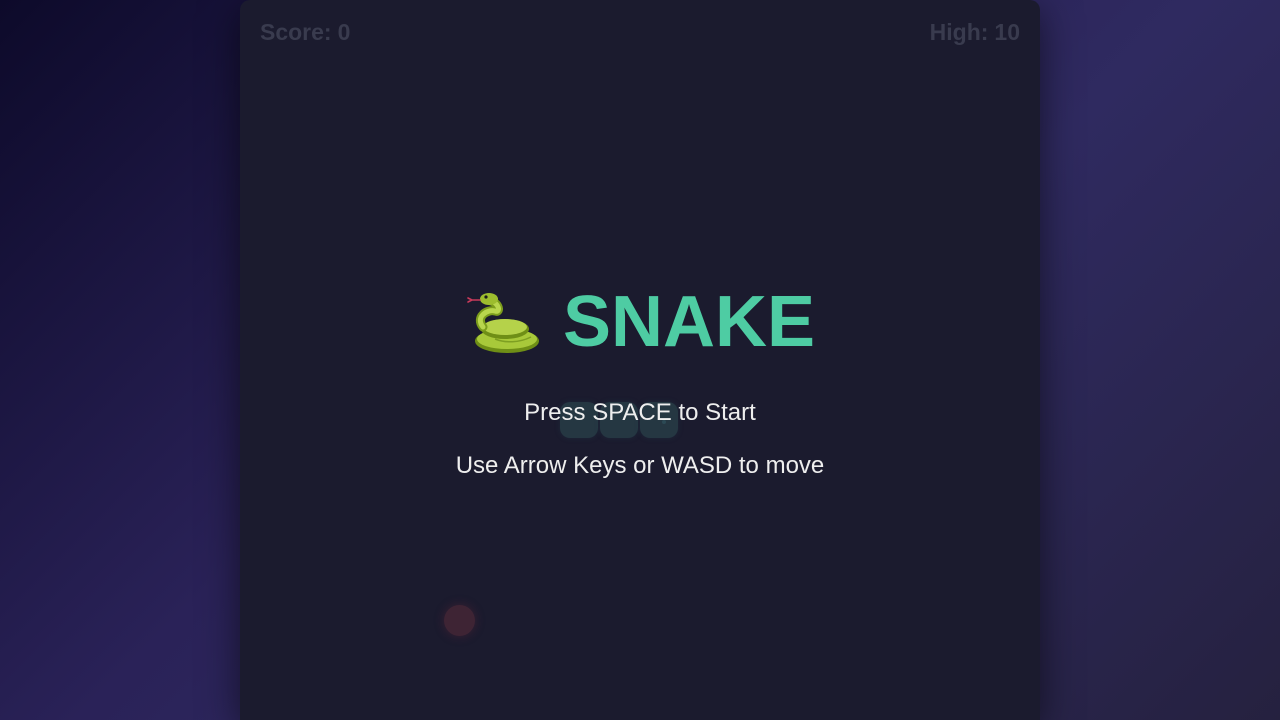 The height and width of the screenshot is (720, 1280). Describe the element at coordinates (689, 322) in the screenshot. I see `title-text: SNAKE` at that location.